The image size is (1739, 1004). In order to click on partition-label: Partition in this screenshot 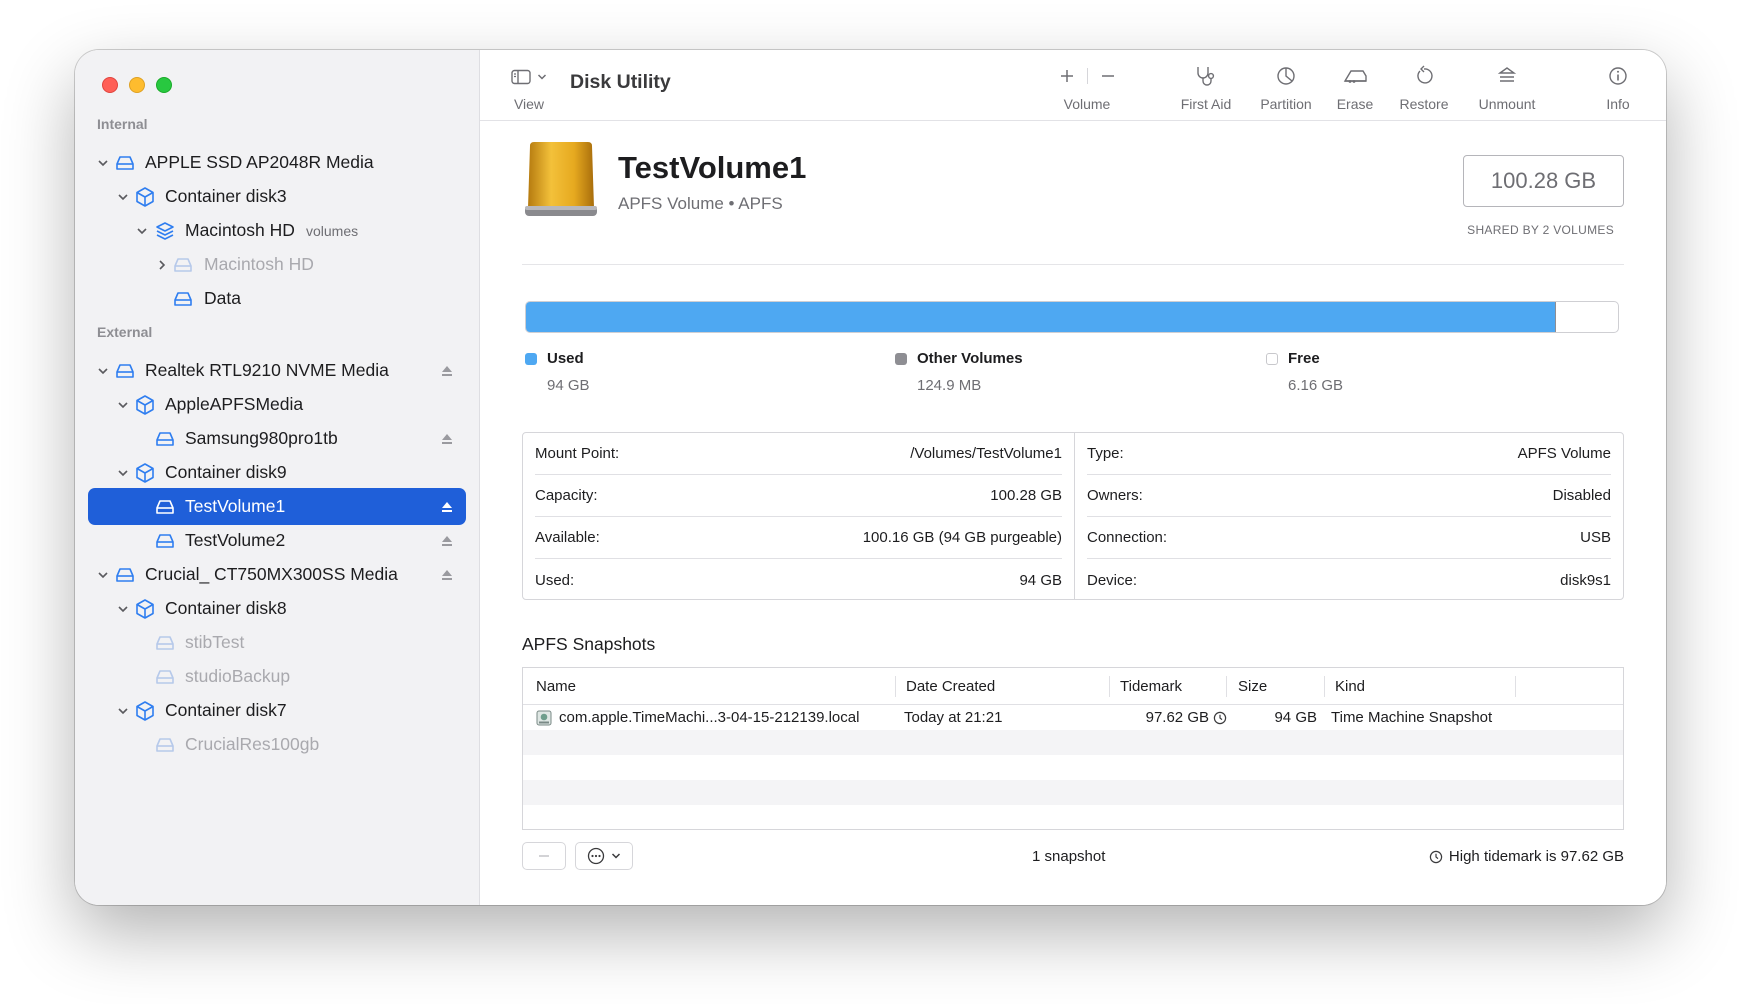, I will do `click(1286, 104)`.